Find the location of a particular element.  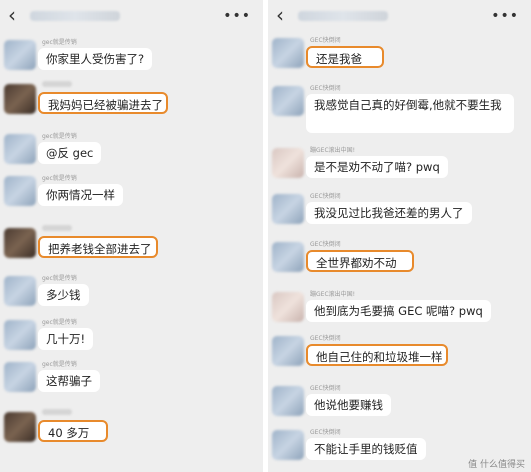

watermark: 值 什么值得买 is located at coordinates (496, 465).